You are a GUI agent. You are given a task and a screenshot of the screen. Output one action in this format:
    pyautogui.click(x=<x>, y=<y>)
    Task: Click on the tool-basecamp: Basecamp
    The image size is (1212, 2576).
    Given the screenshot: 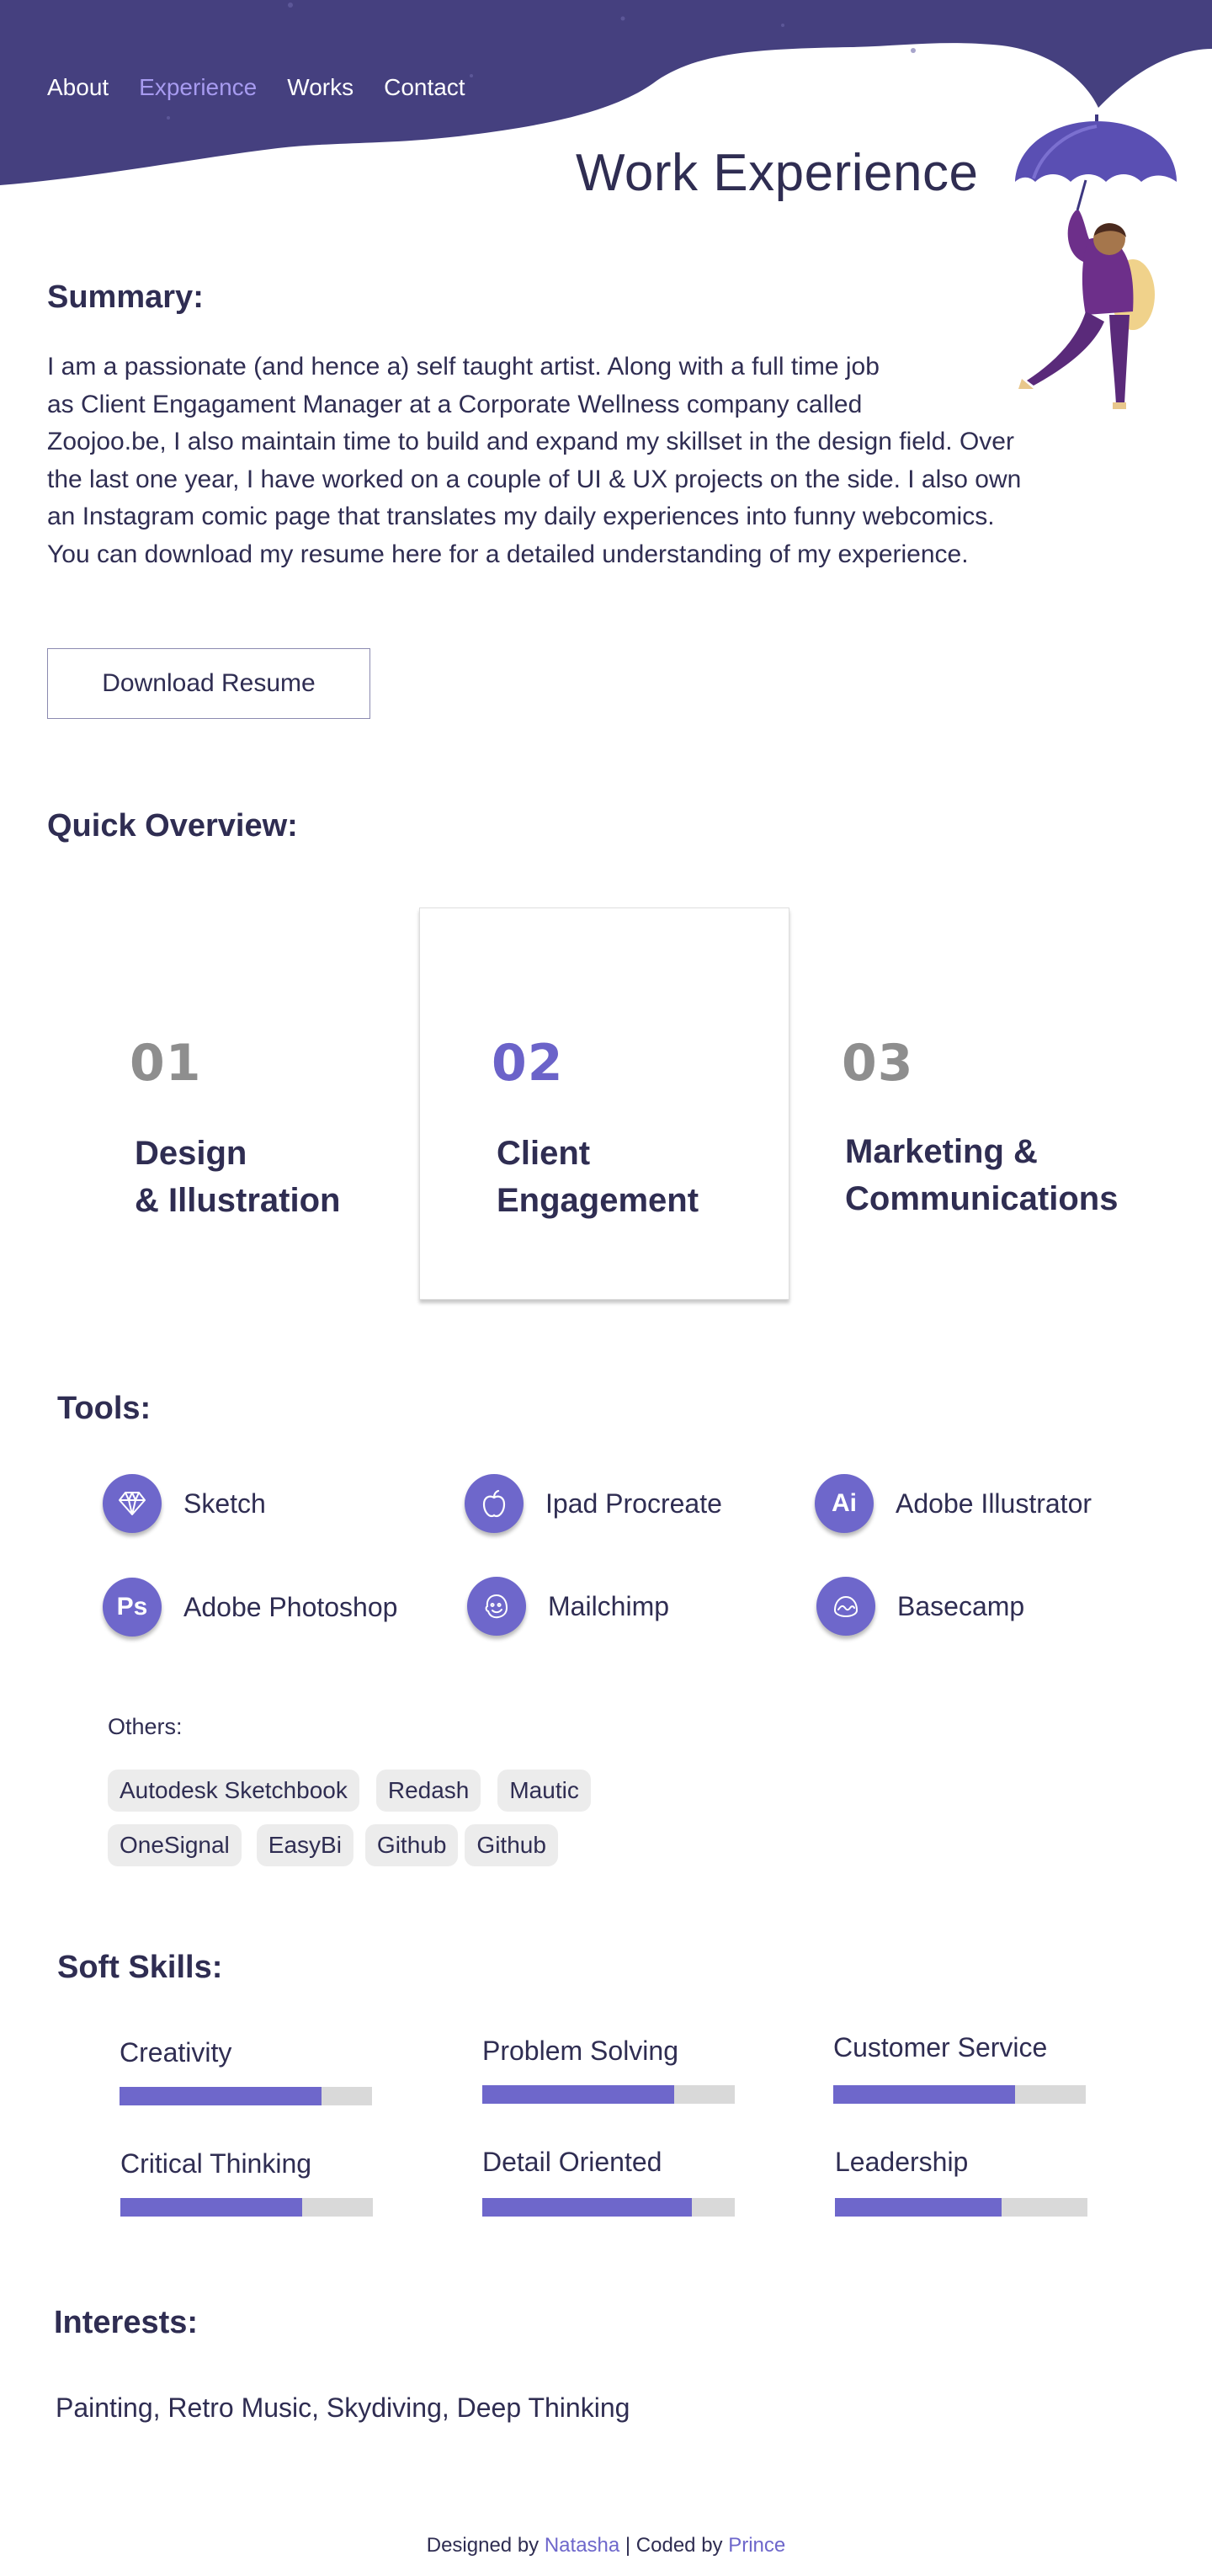 What is the action you would take?
    pyautogui.click(x=920, y=1607)
    